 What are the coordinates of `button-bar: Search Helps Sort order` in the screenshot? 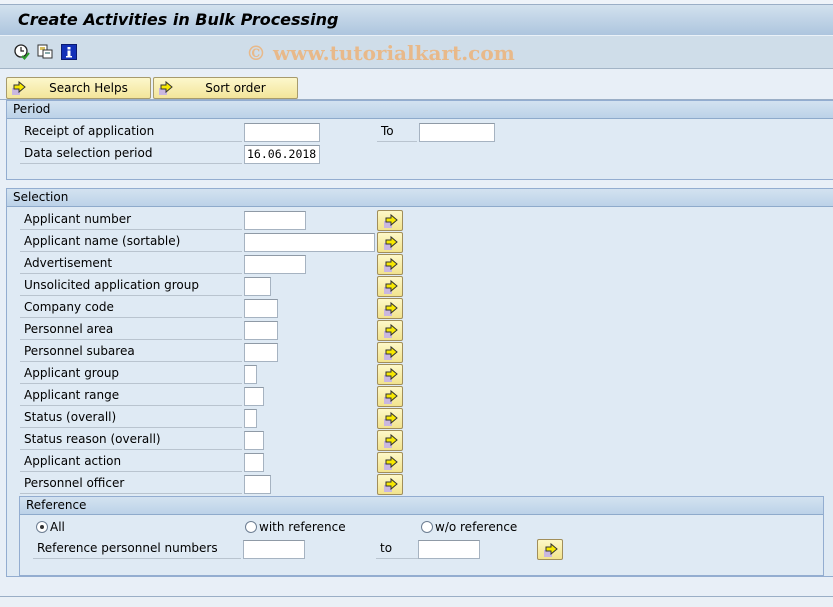 It's located at (416, 85).